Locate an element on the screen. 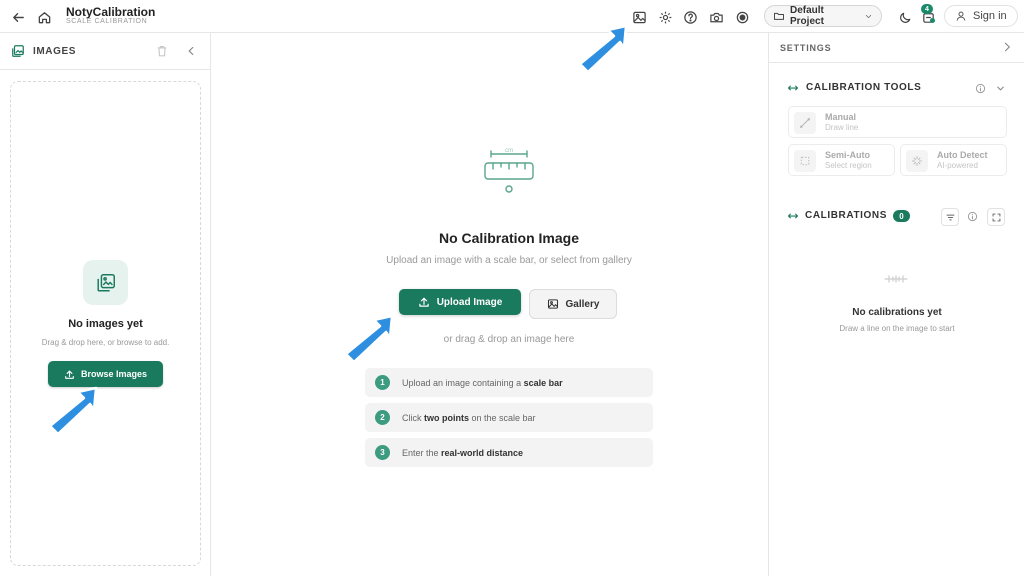  ruler-icon: cm is located at coordinates (509, 170).